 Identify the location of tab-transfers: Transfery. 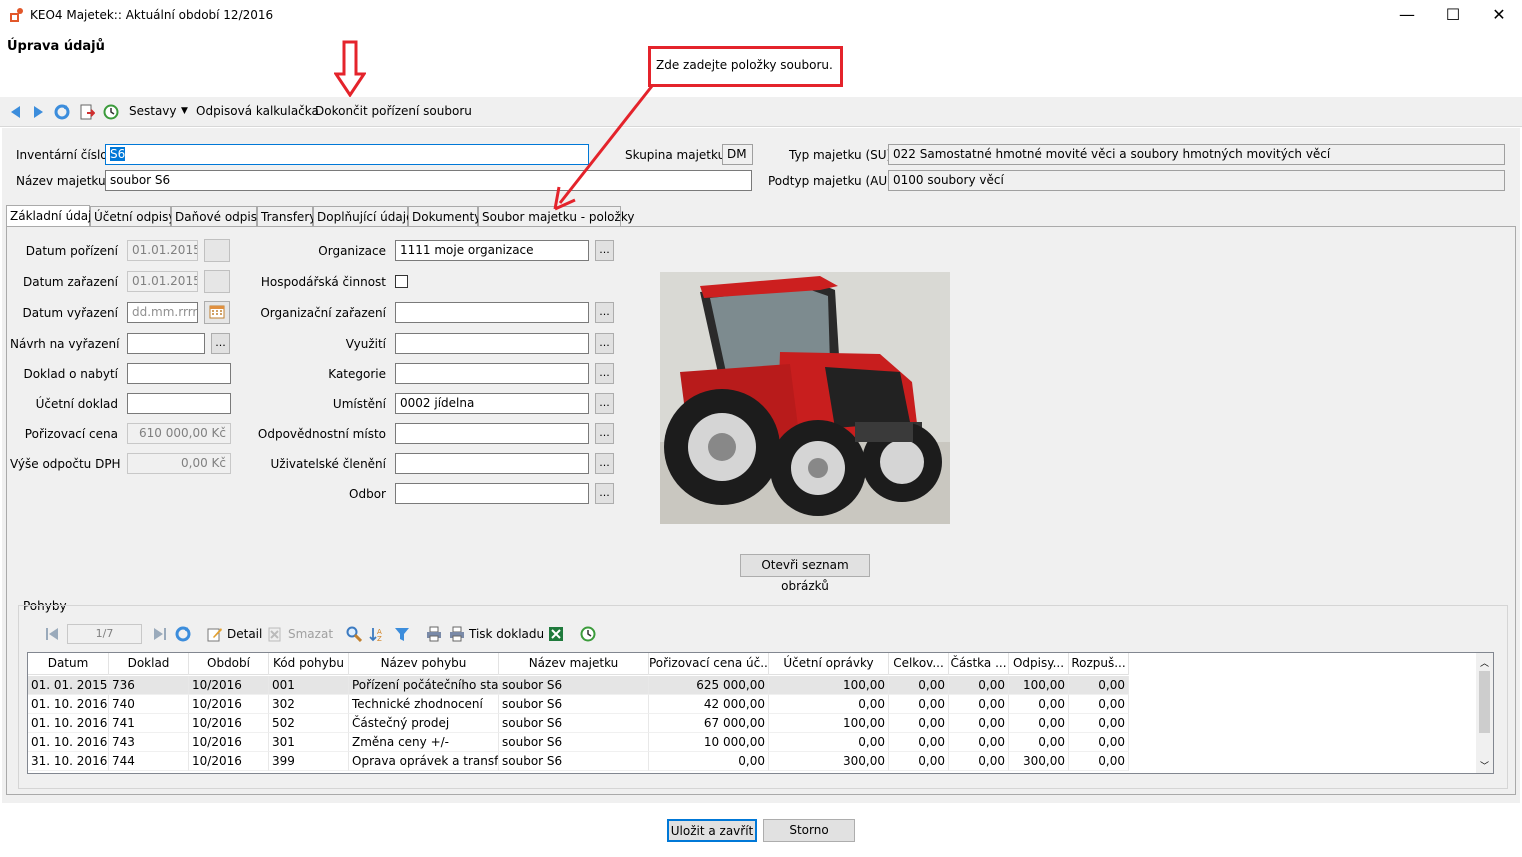
(286, 216).